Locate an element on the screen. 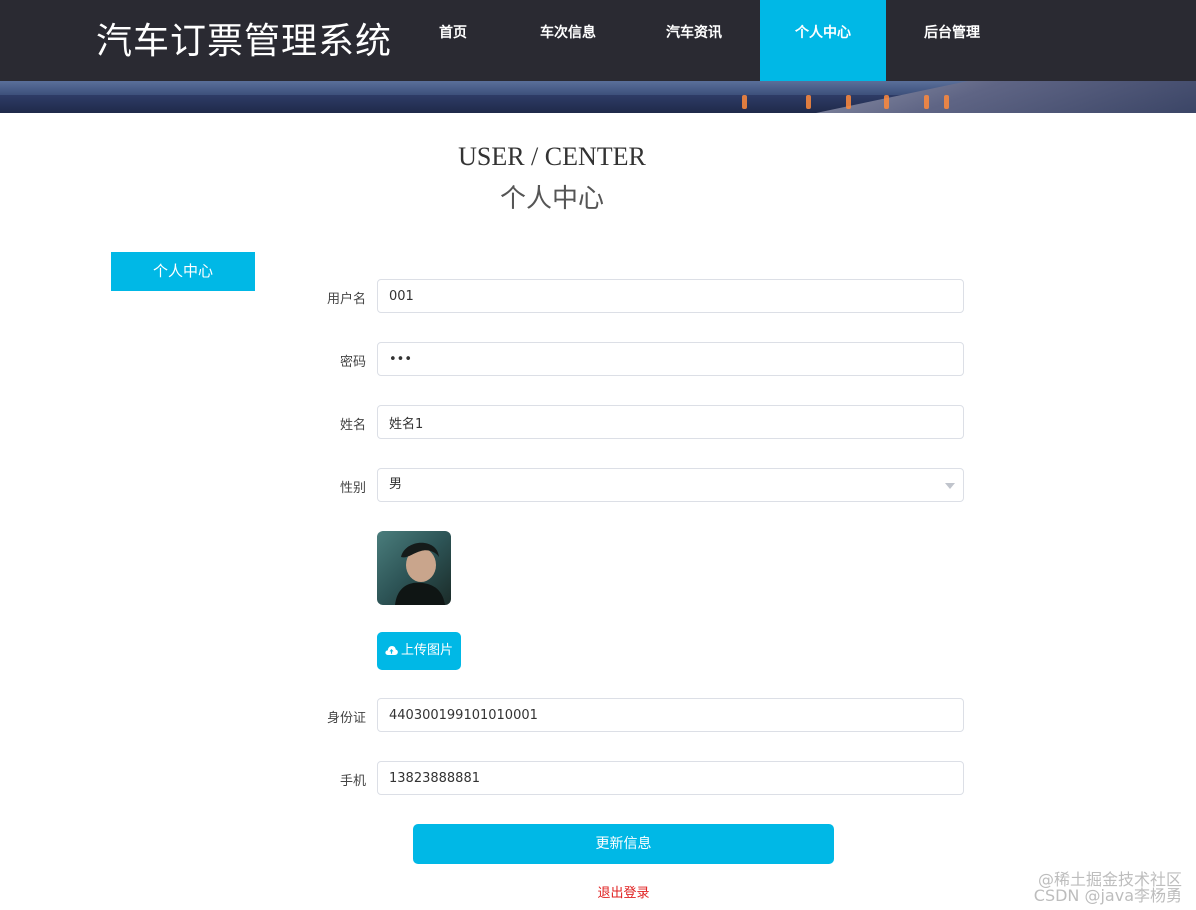 The height and width of the screenshot is (910, 1196). page-heading-en: USER / CENTER is located at coordinates (552, 156).